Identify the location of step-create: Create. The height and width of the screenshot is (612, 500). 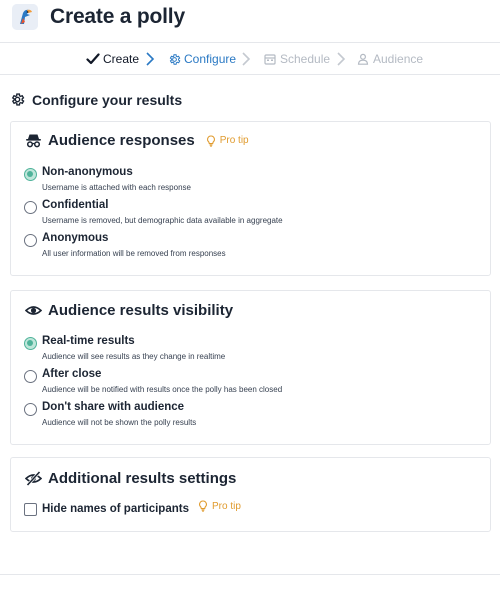
(112, 59).